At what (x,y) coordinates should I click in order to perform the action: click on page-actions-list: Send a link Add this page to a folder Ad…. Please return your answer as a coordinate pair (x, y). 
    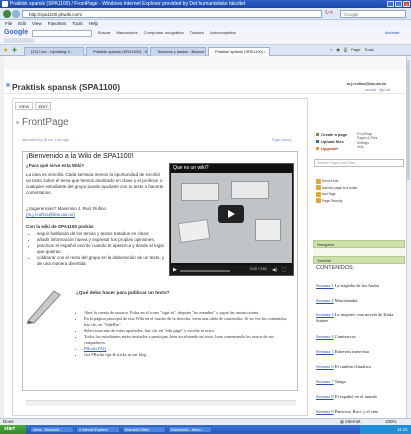
    Looking at the image, I should click on (360, 191).